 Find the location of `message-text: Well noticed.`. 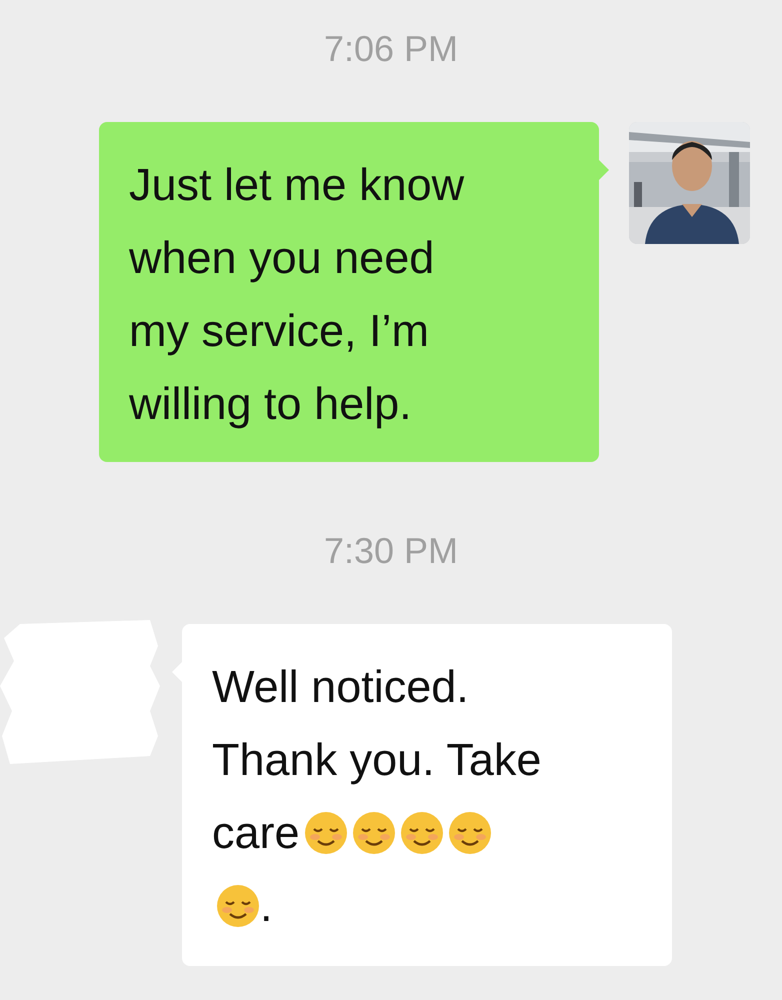

message-text: Well noticed. is located at coordinates (340, 686).